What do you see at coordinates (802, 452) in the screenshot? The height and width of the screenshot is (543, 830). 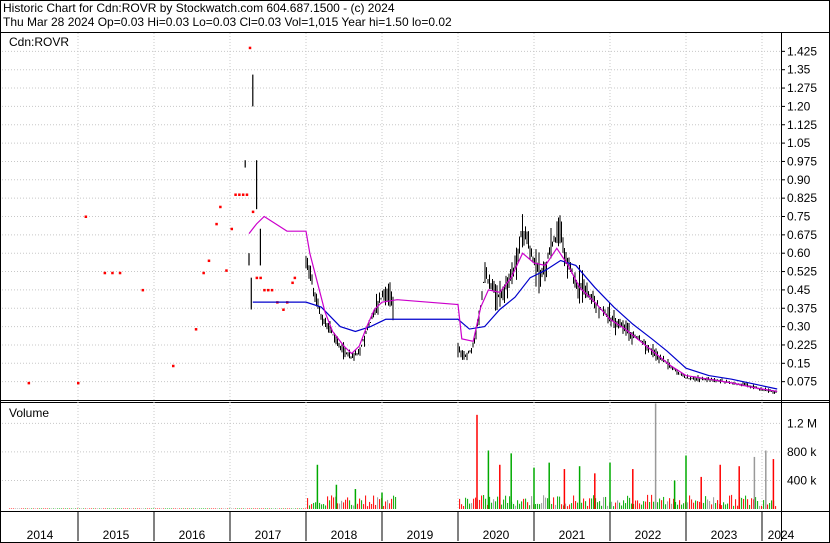 I see `volume-tick-label: 800 k` at bounding box center [802, 452].